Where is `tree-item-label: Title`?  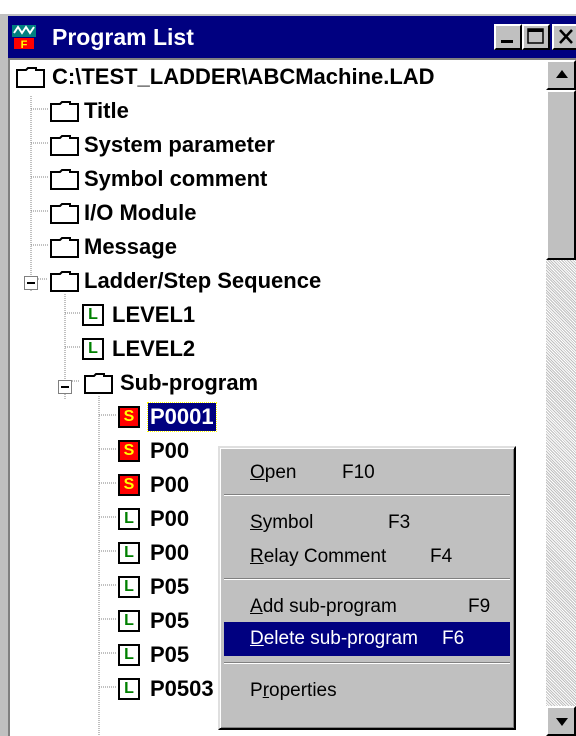
tree-item-label: Title is located at coordinates (106, 110).